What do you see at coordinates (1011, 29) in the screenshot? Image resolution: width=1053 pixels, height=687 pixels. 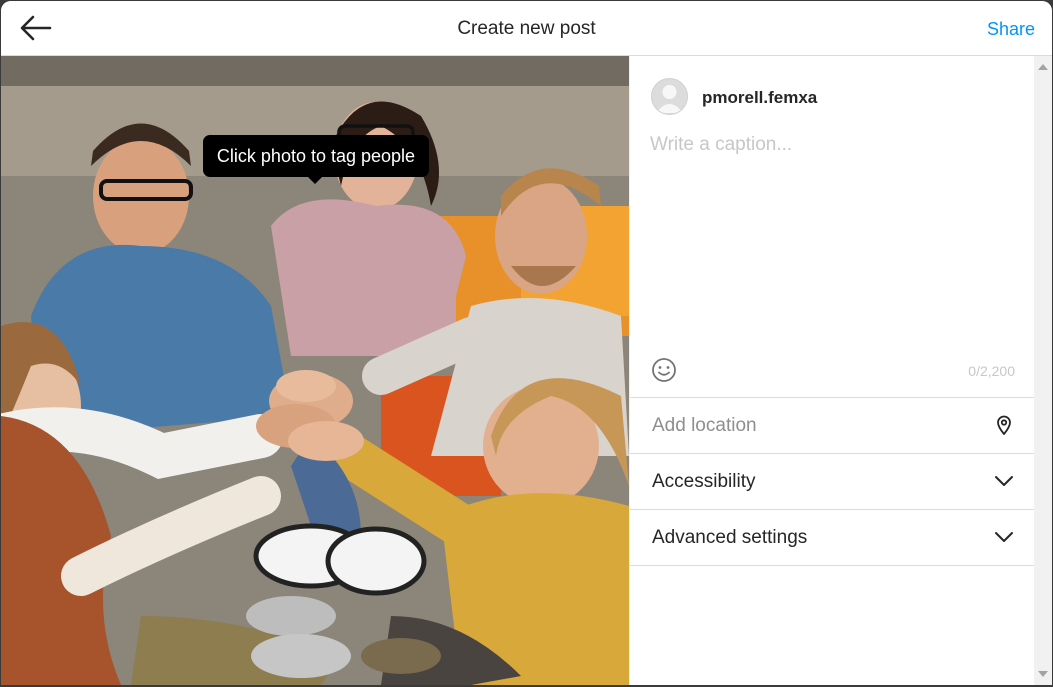 I see `share-button: Share` at bounding box center [1011, 29].